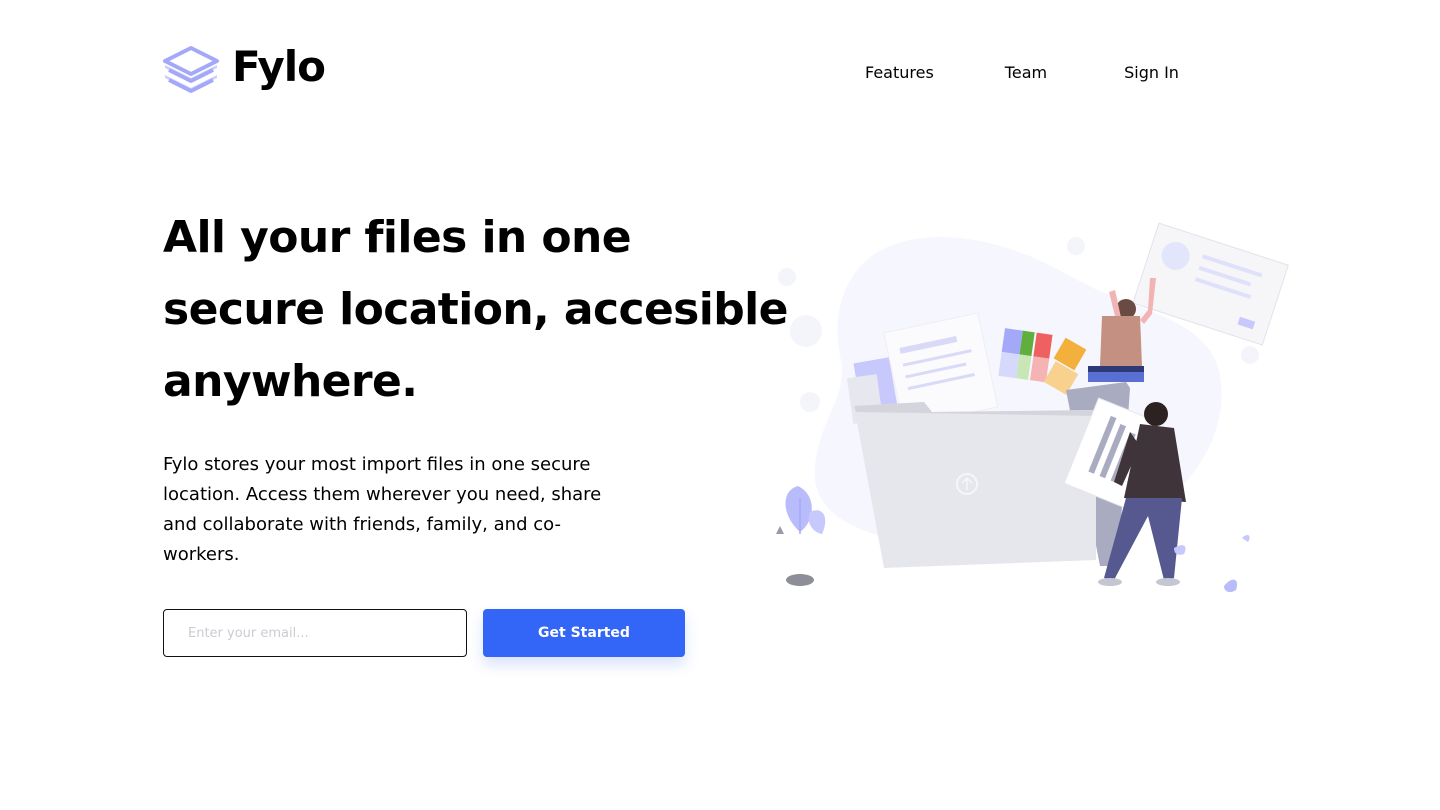  Describe the element at coordinates (191, 69) in the screenshot. I see `layers-icon` at that location.